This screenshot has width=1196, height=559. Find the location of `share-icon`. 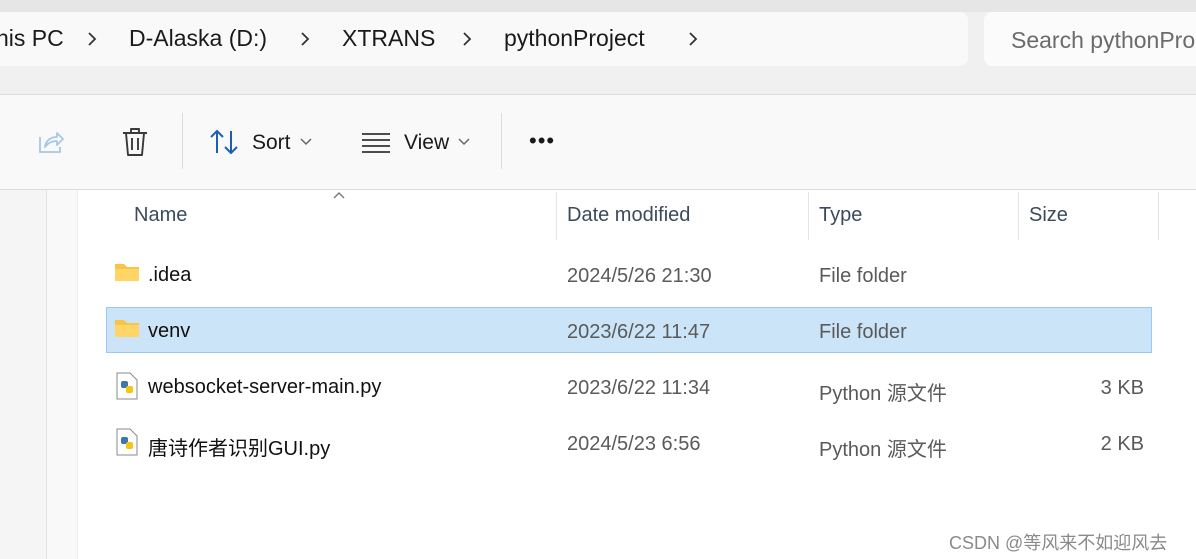

share-icon is located at coordinates (51, 142).